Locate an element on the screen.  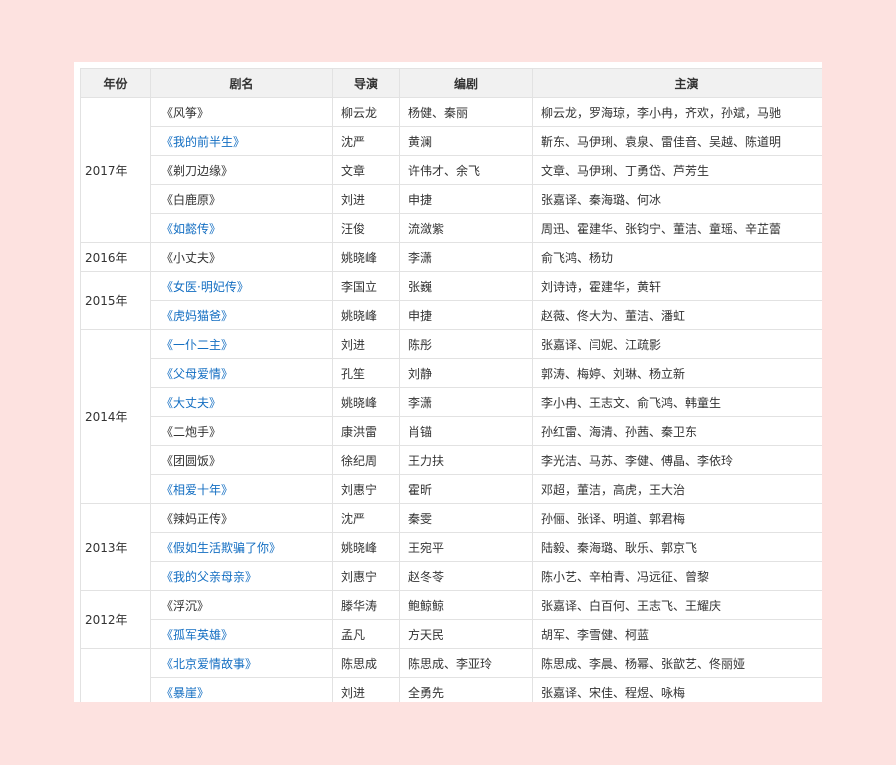
cast-cell: 郭涛、梅婷、刘琳、杨立新 is located at coordinates (677, 373).